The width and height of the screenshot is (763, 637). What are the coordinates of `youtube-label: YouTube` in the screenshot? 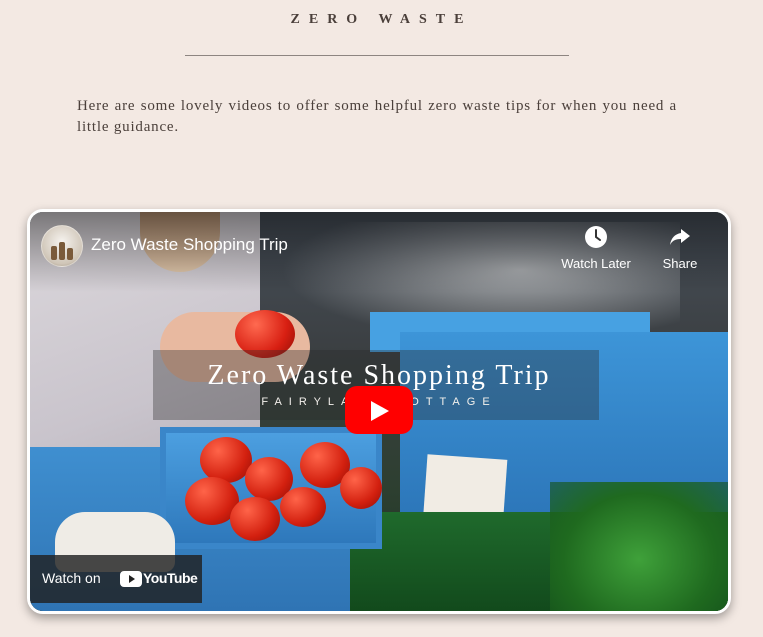 It's located at (170, 578).